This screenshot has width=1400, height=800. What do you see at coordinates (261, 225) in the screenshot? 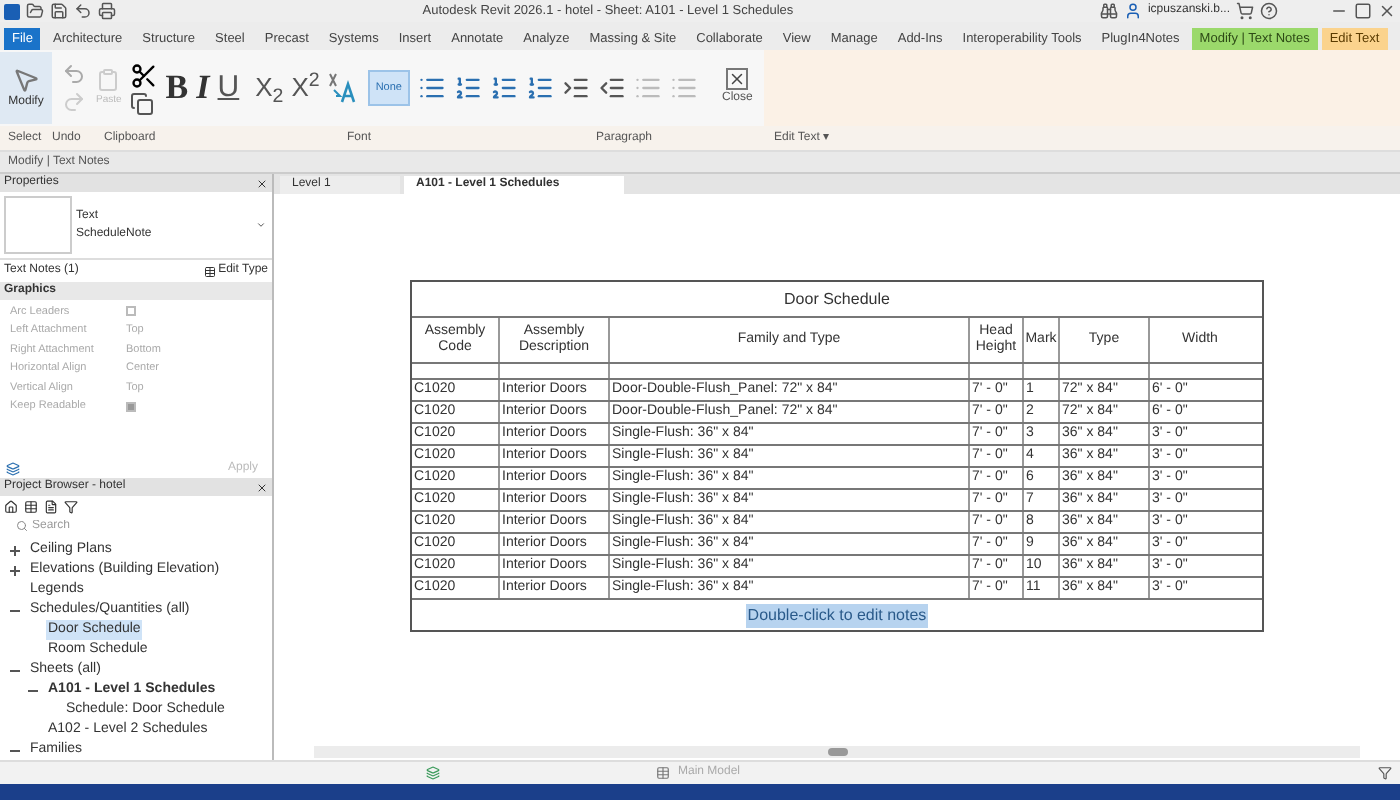
I see `dropdown-icon` at bounding box center [261, 225].